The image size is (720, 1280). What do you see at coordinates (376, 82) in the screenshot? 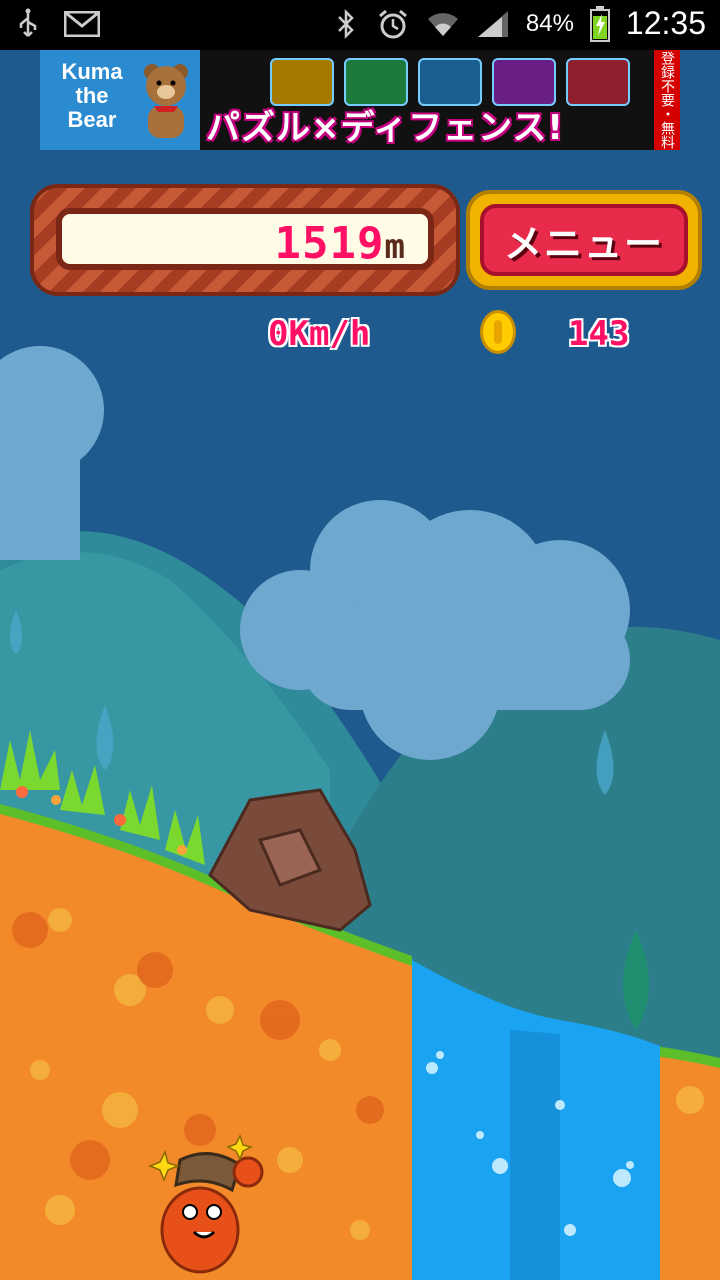
I see `wind-tile-icon` at bounding box center [376, 82].